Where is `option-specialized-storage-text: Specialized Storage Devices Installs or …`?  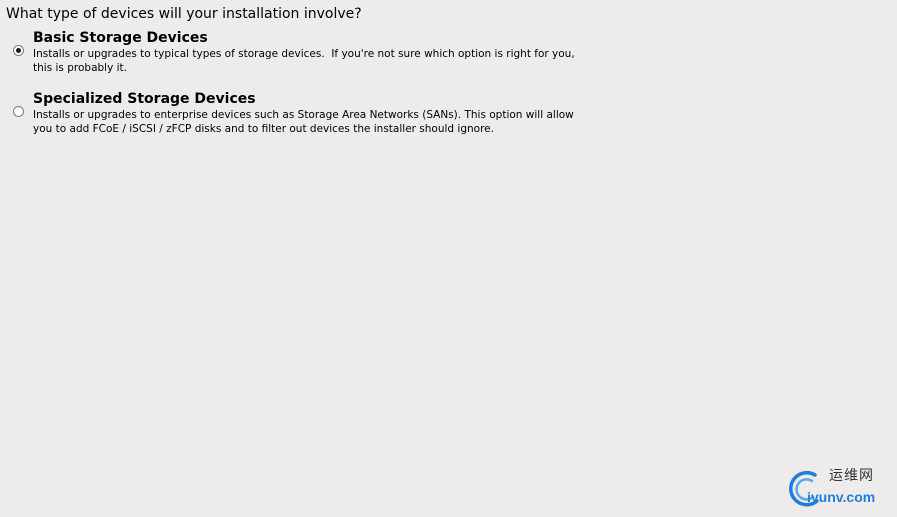 option-specialized-storage-text: Specialized Storage Devices Installs or … is located at coordinates (333, 113).